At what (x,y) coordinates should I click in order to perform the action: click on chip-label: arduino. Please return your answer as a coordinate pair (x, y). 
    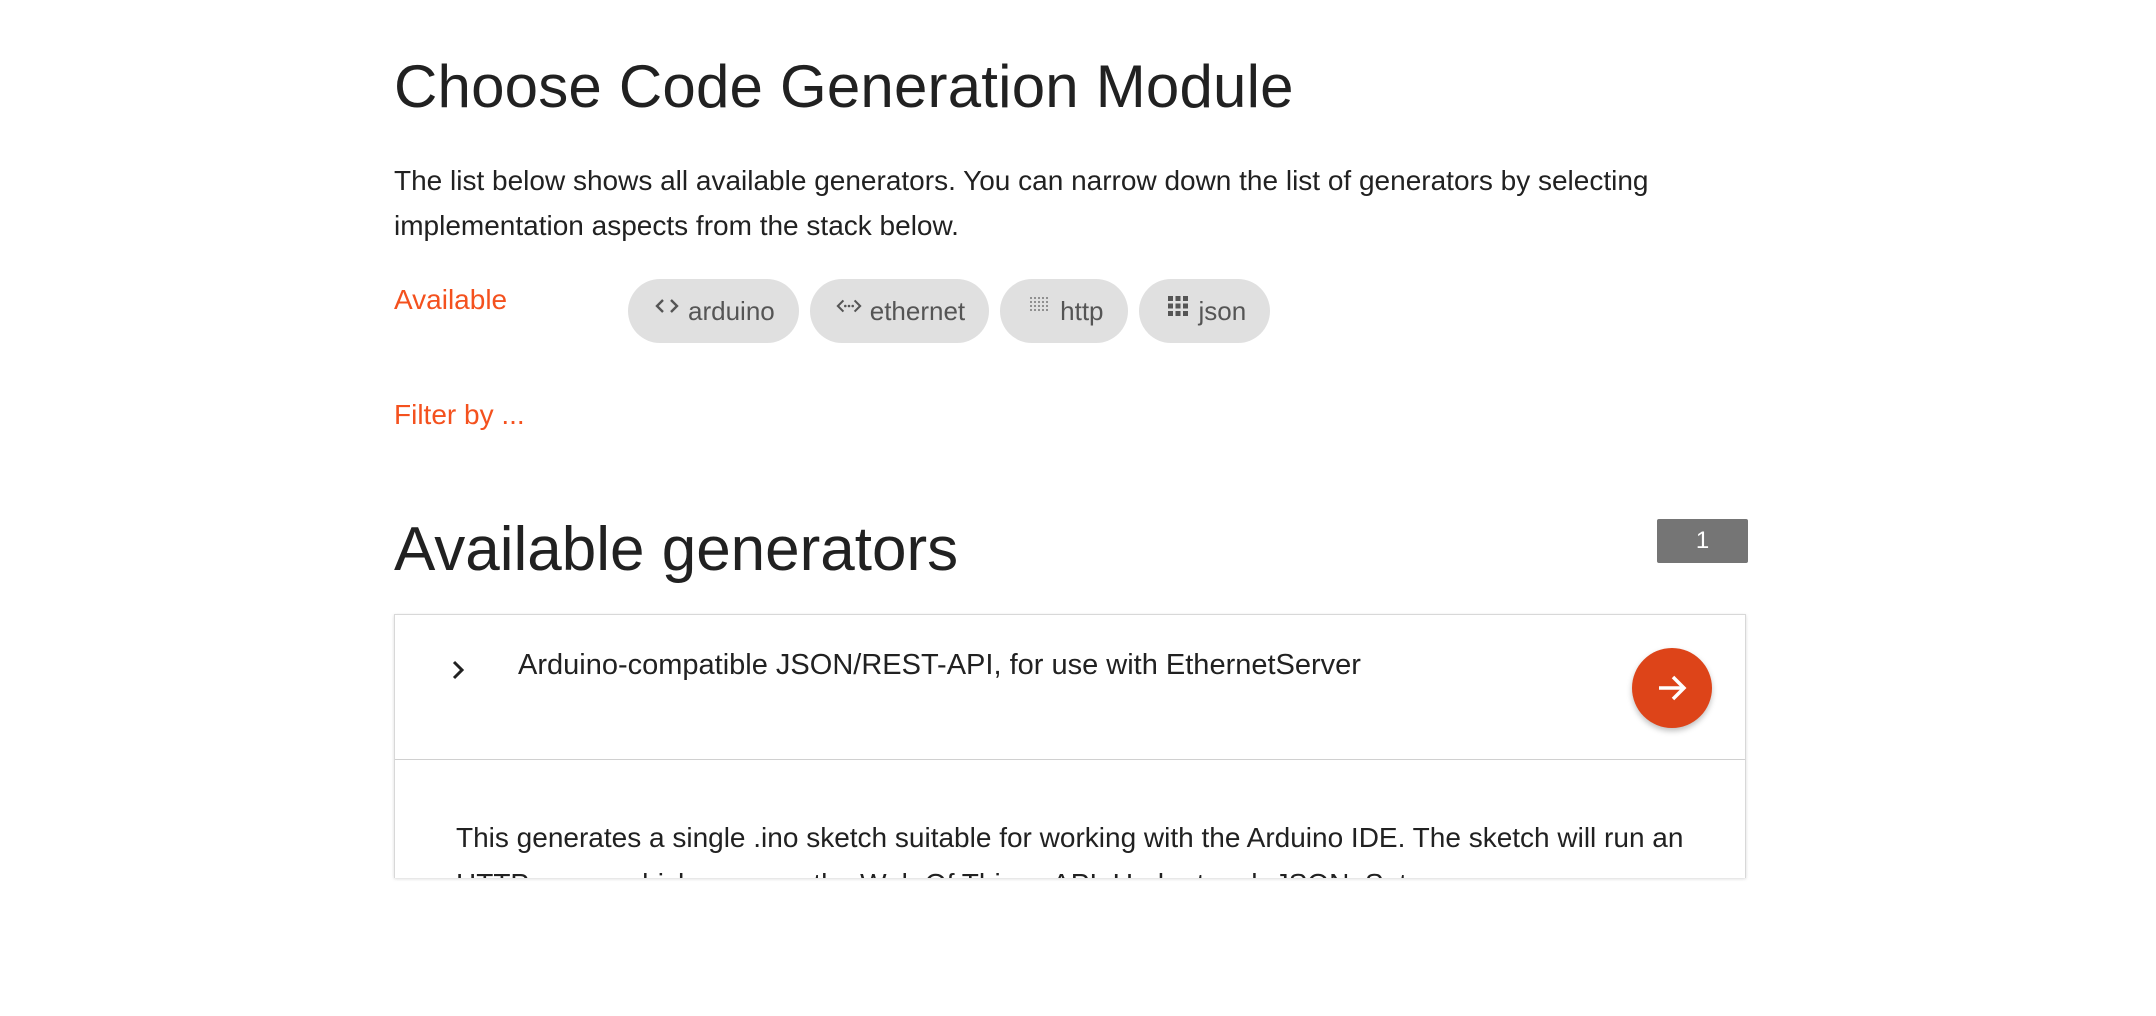
    Looking at the image, I should click on (731, 310).